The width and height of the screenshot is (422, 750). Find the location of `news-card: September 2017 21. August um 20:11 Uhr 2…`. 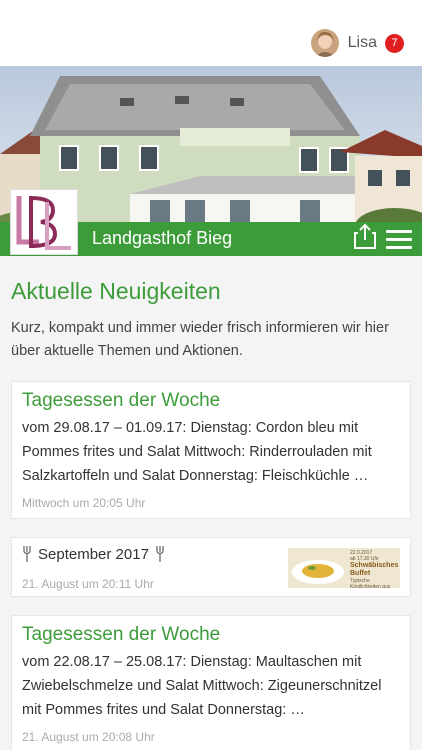

news-card: September 2017 21. August um 20:11 Uhr 2… is located at coordinates (211, 567).